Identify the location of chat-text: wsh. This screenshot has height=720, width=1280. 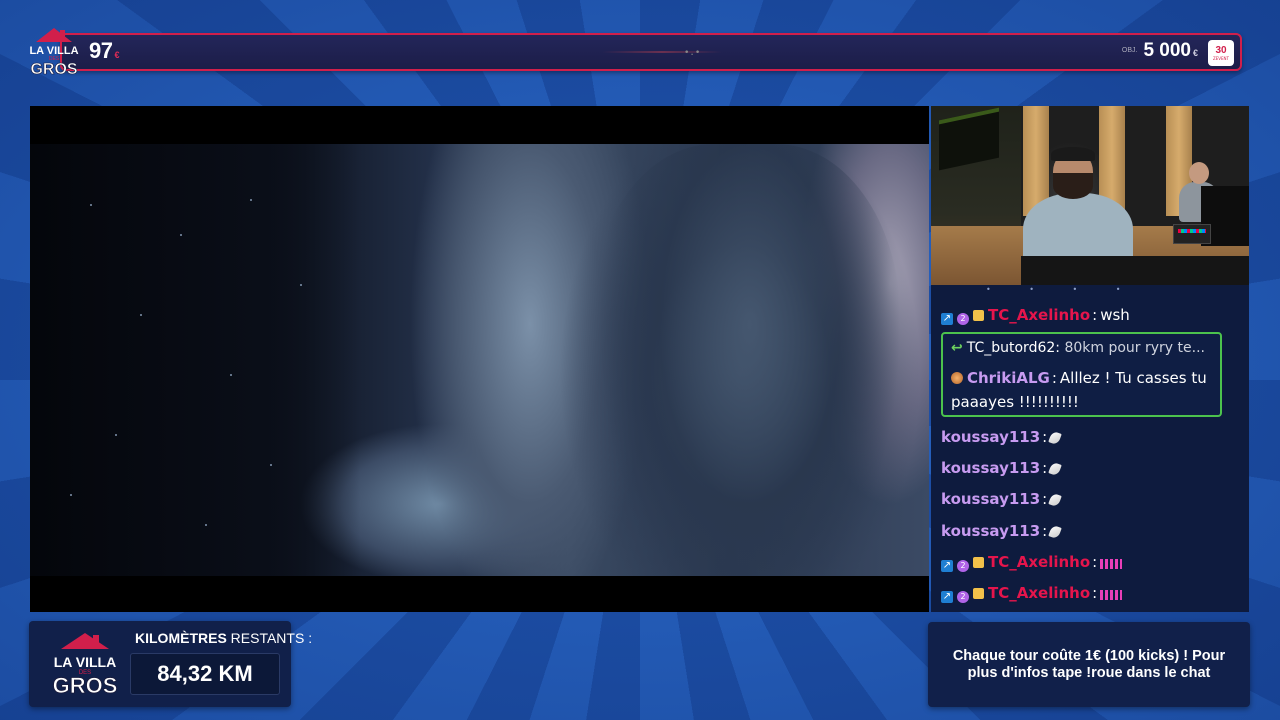
(1115, 315).